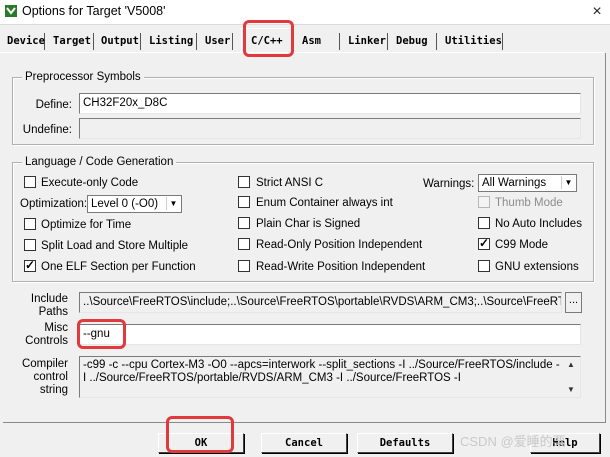 Image resolution: width=610 pixels, height=457 pixels. Describe the element at coordinates (244, 182) in the screenshot. I see `strict-ansi-checkbox` at that location.